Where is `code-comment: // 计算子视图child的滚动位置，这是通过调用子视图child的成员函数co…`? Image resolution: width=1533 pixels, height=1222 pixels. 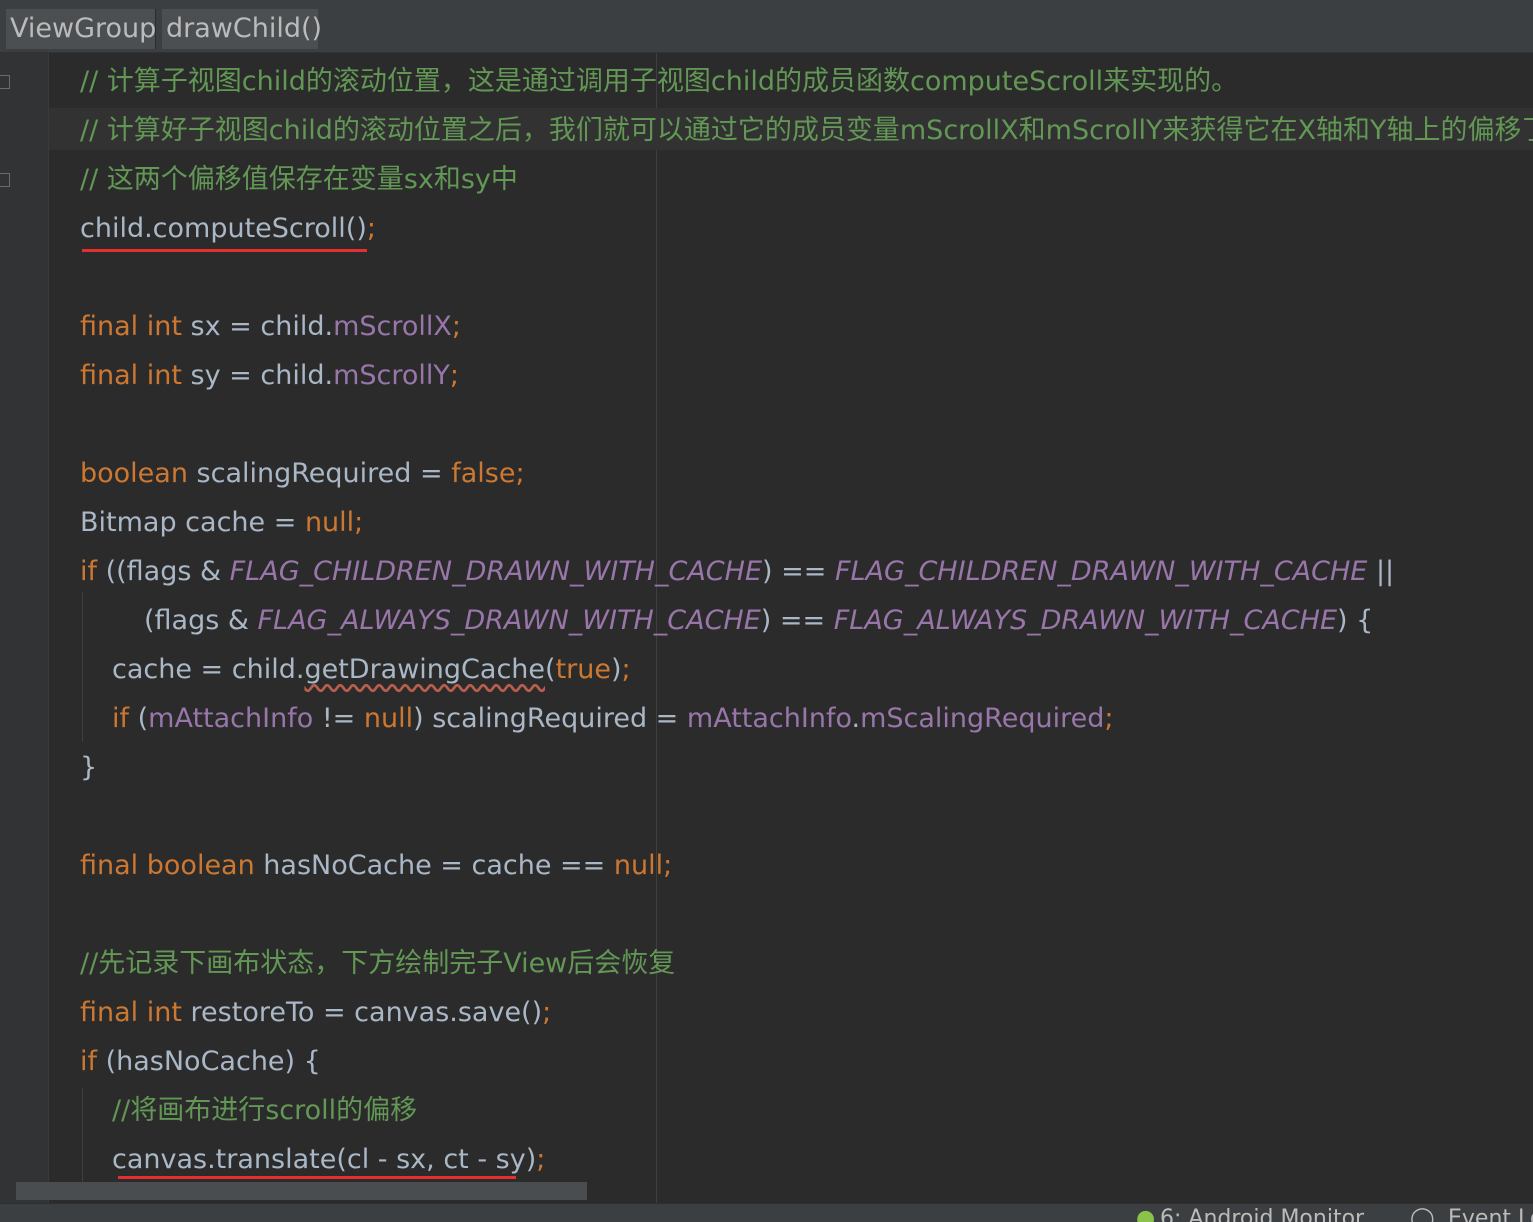 code-comment: // 计算子视图child的滚动位置，这是通过调用子视图child的成员函数co… is located at coordinates (659, 81).